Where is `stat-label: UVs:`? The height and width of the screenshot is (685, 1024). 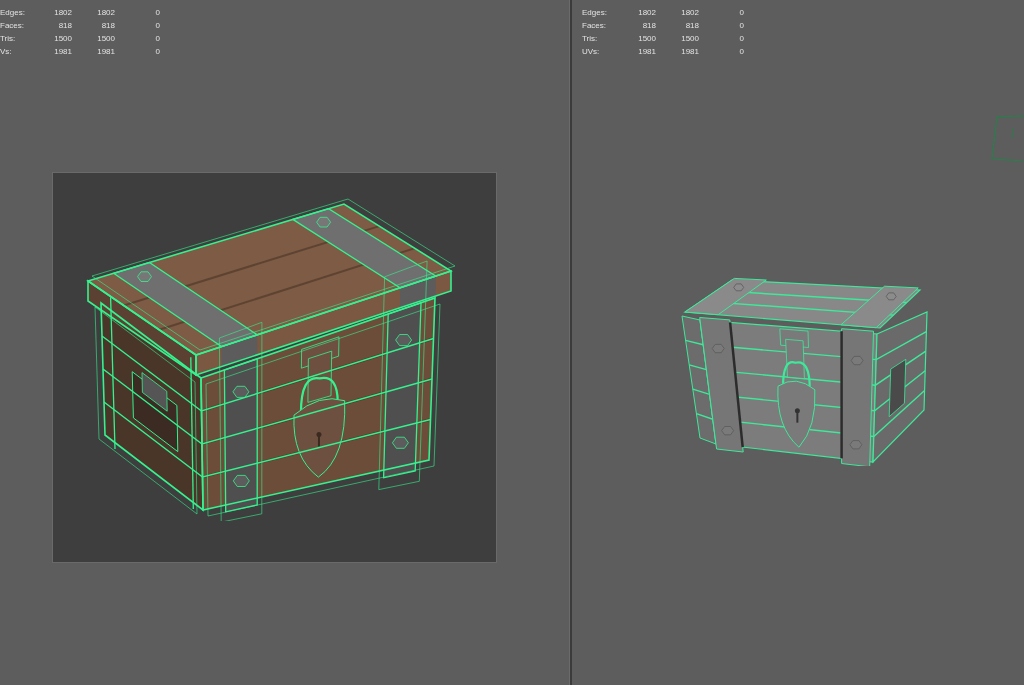 stat-label: UVs: is located at coordinates (591, 52).